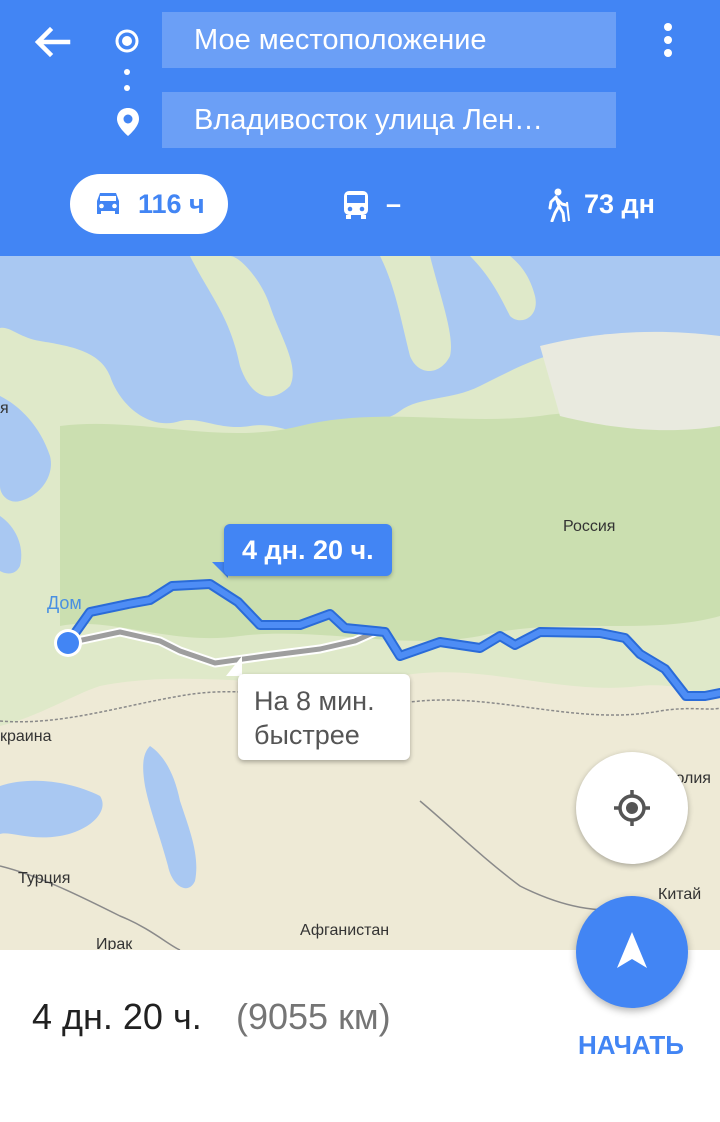  I want to click on map-label-ukraine: краина, so click(26, 736).